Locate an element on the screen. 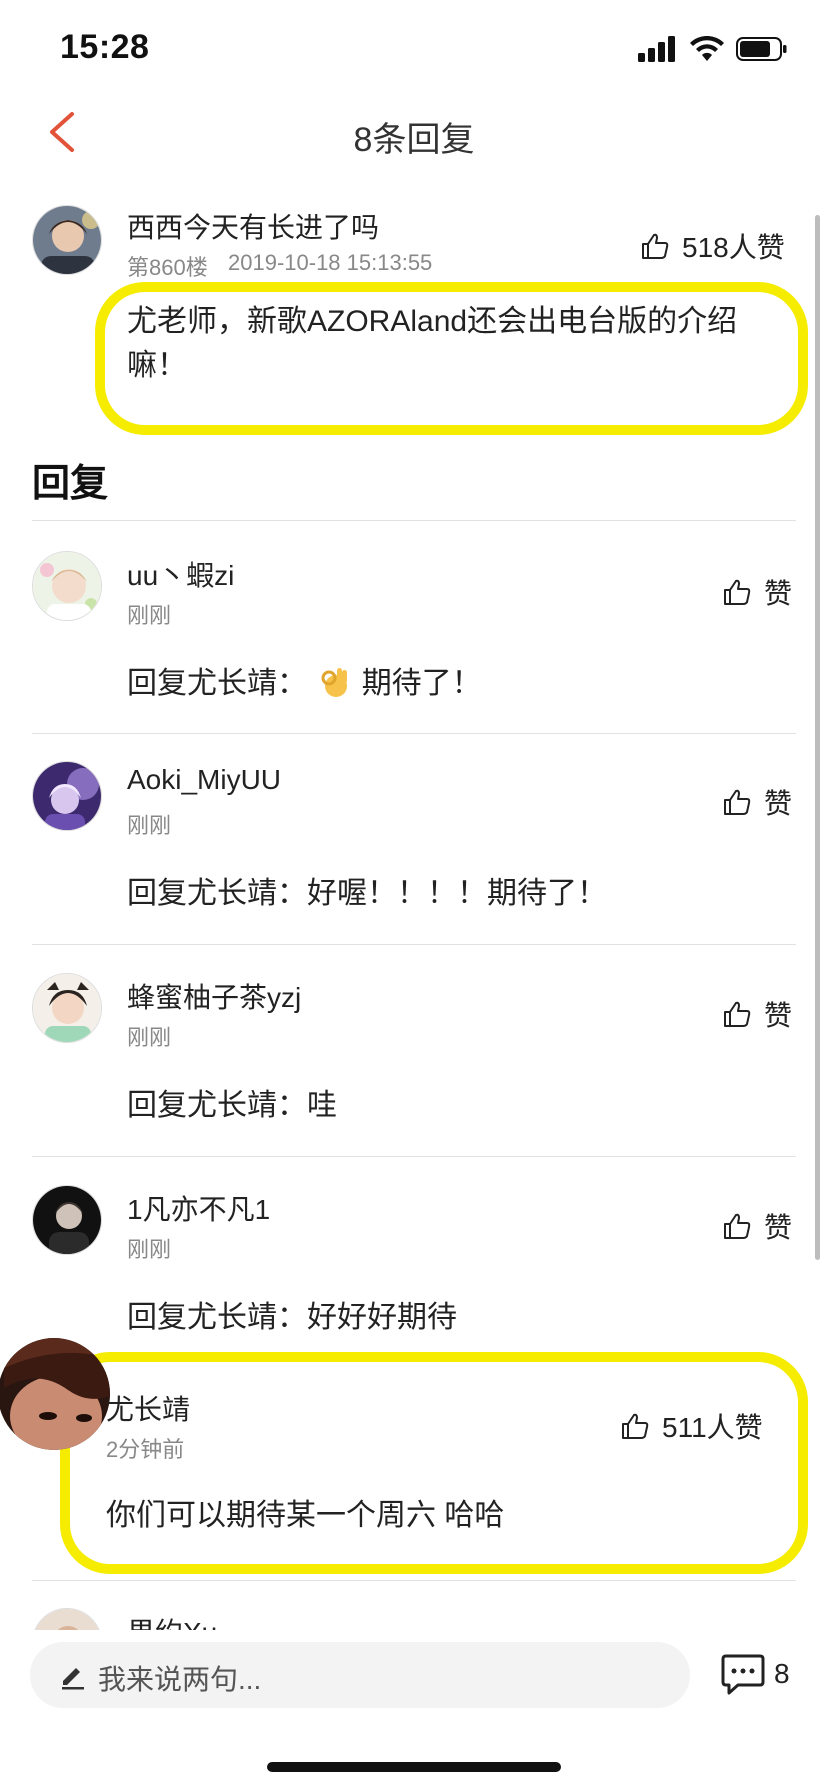 This screenshot has height=1792, width=828. comment-count-button: 8 is located at coordinates (766, 1675).